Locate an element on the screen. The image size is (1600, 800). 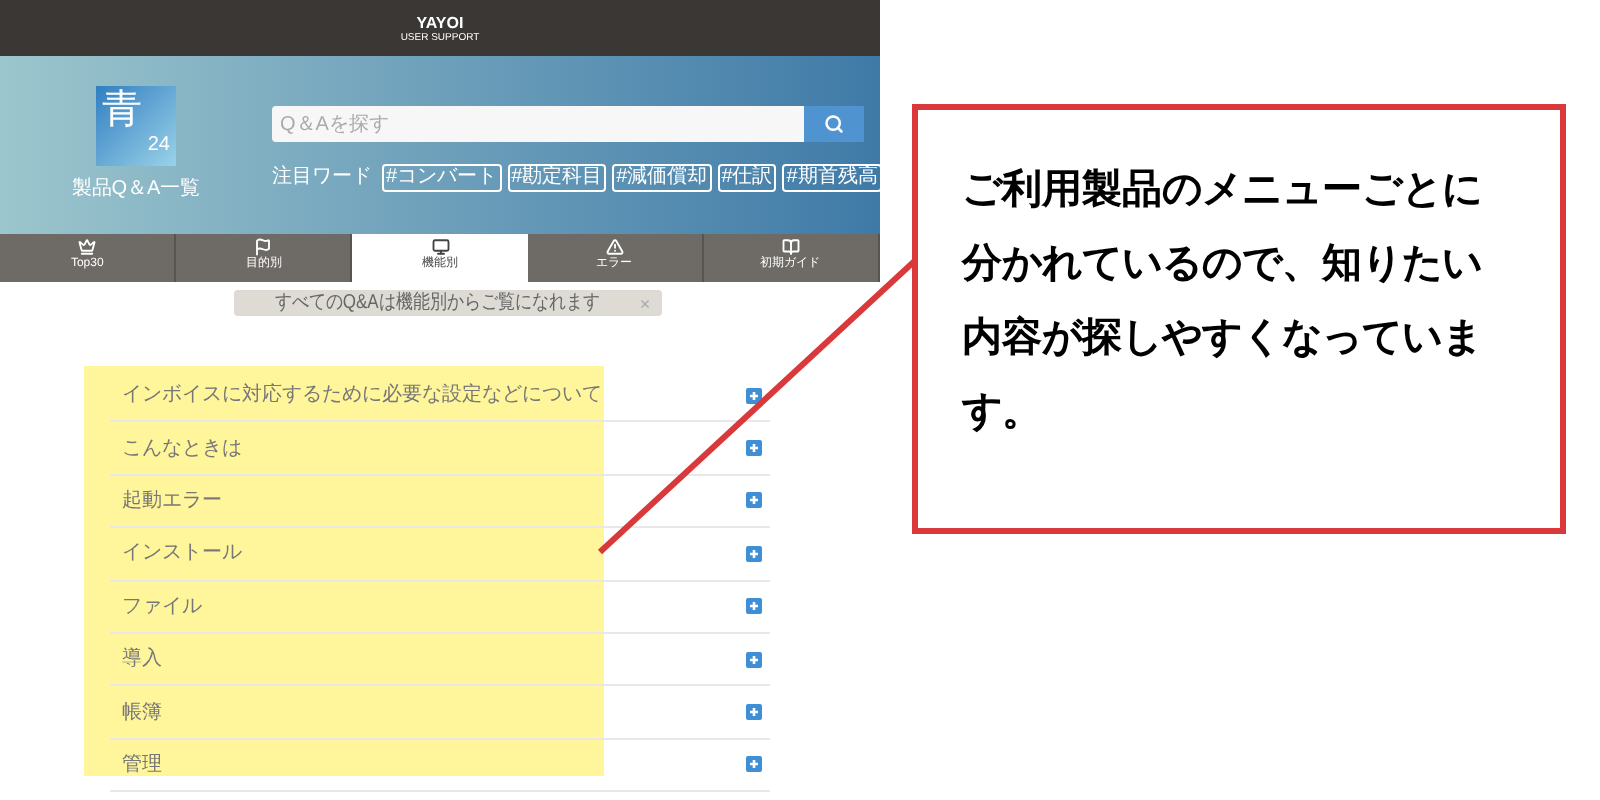
tooltip-text: すべてのQ&Aは機能別からご覧になれます is located at coordinates (437, 303).